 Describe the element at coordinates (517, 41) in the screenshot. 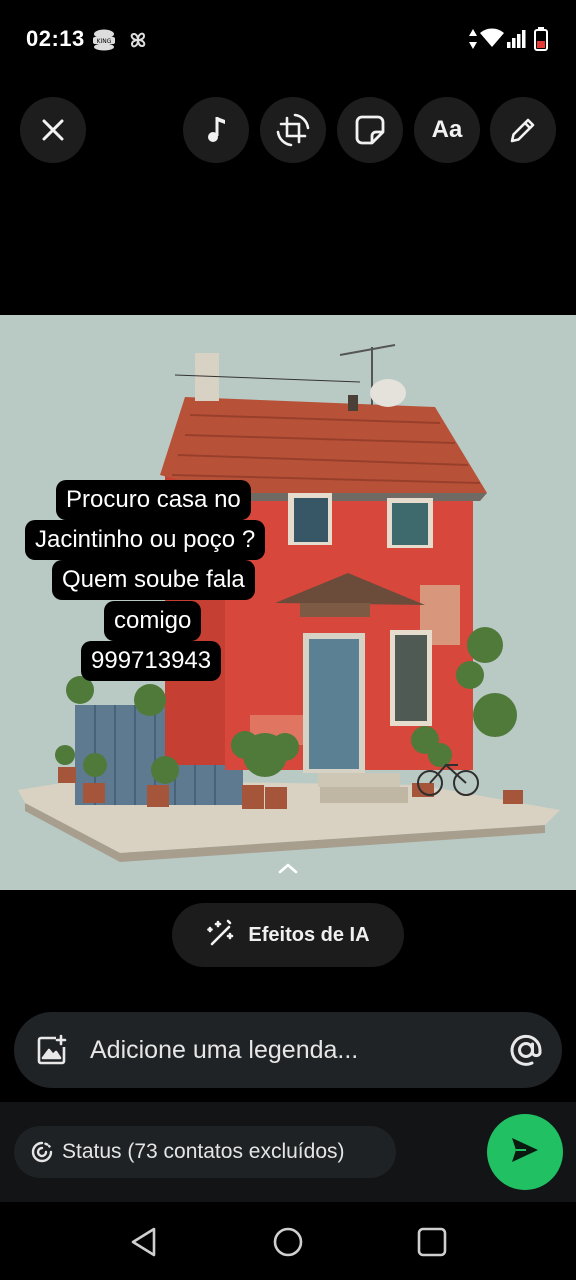

I see `signal-icon` at that location.